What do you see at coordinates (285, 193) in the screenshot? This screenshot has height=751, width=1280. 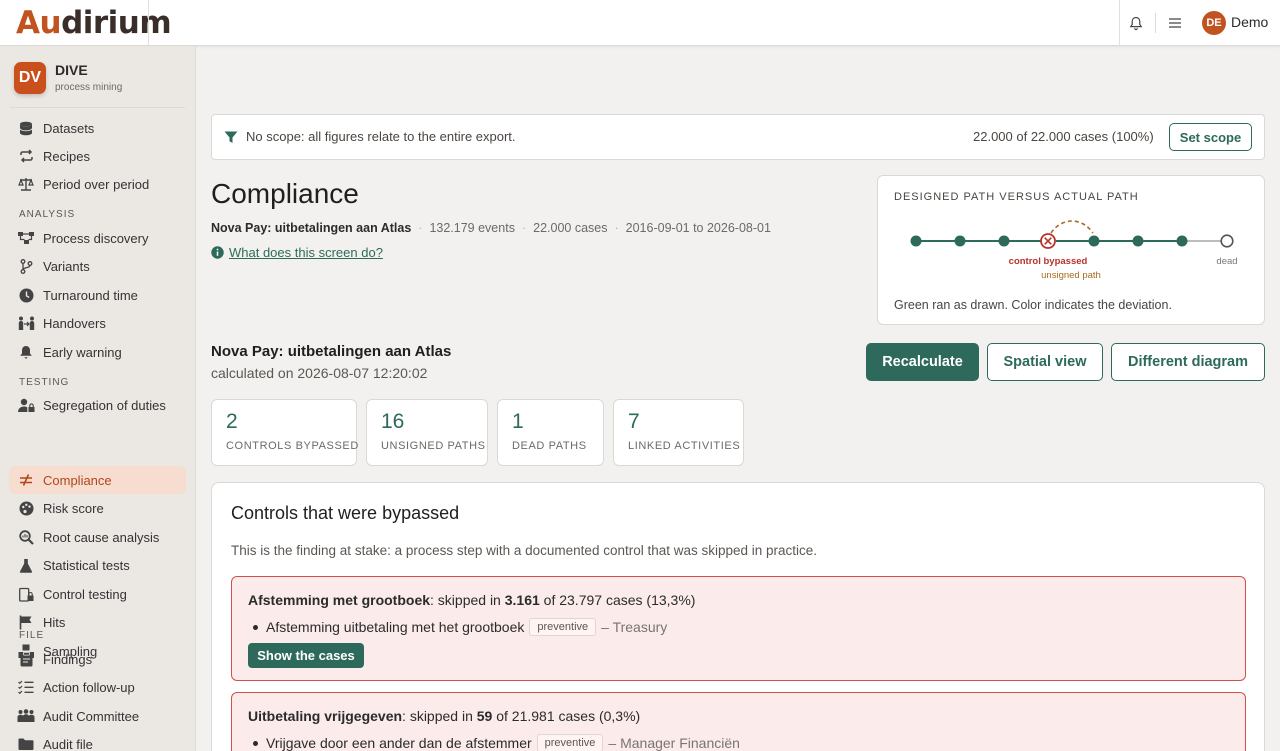 I see `page-title: Compliance` at bounding box center [285, 193].